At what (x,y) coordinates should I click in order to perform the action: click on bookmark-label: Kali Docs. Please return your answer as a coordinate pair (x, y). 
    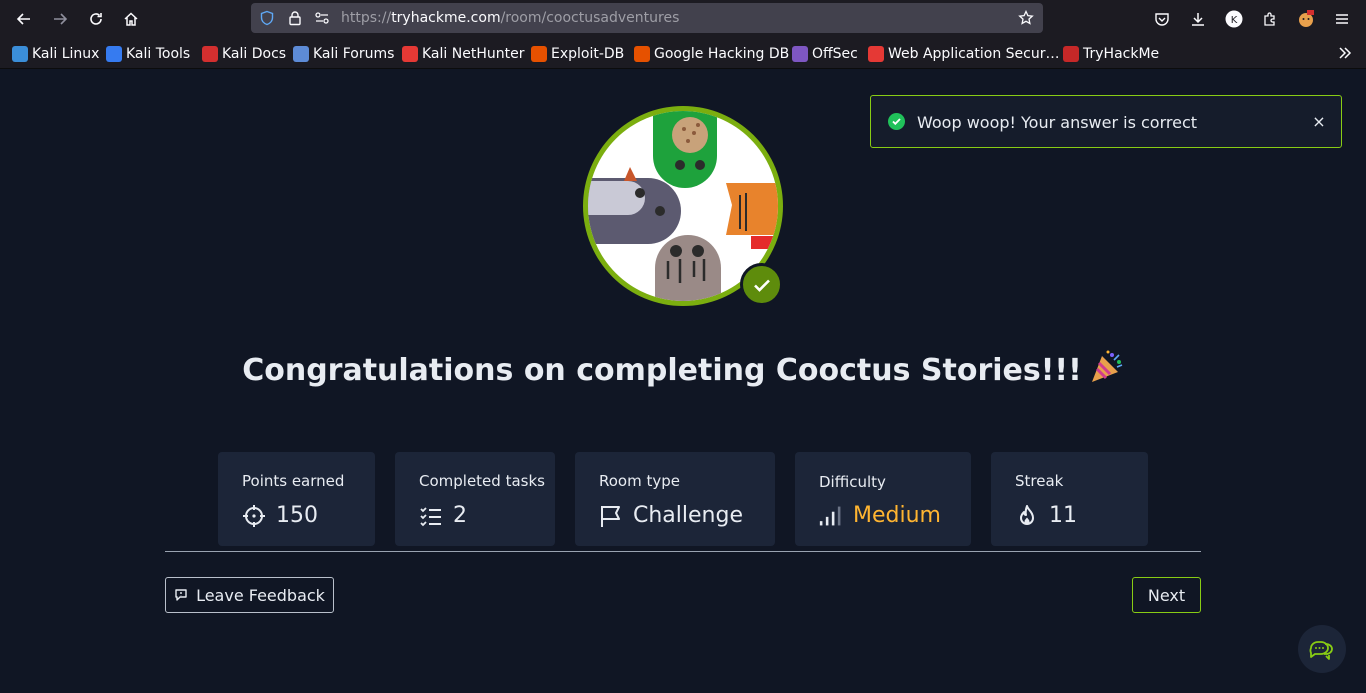
    Looking at the image, I should click on (254, 54).